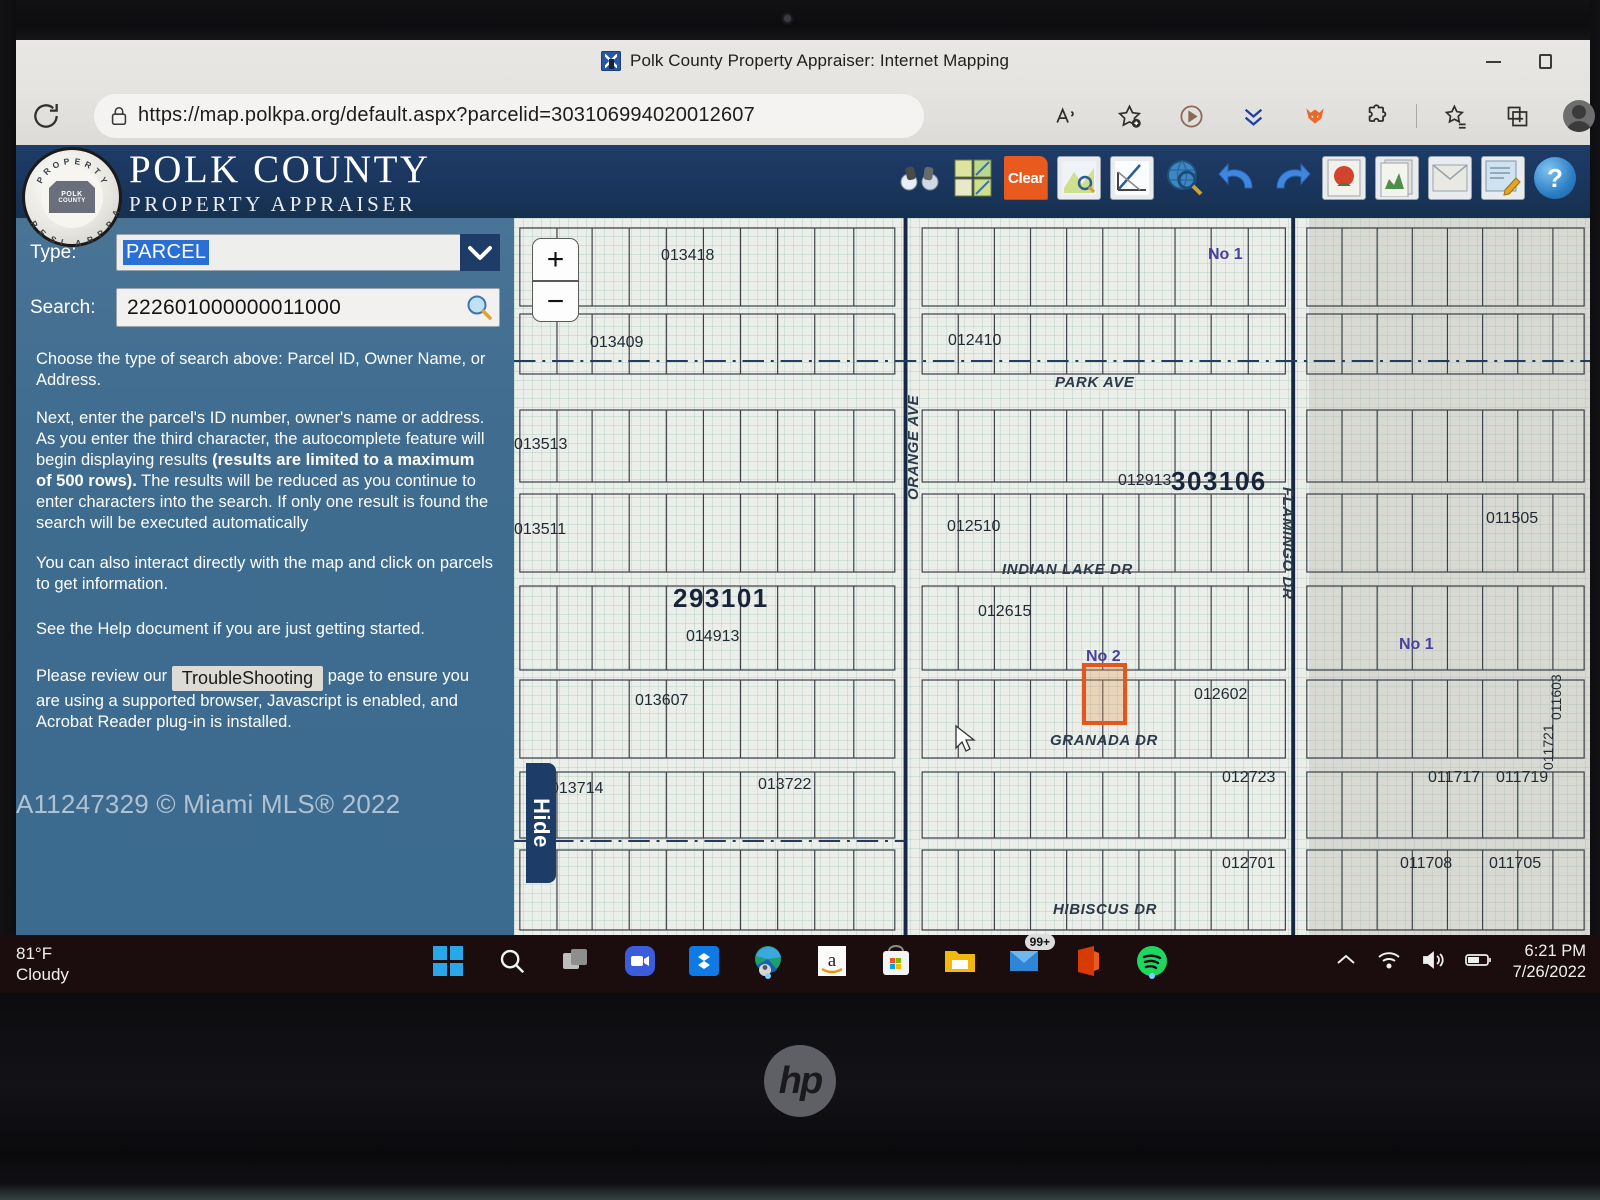 Image resolution: width=1600 pixels, height=1200 pixels. Describe the element at coordinates (960, 961) in the screenshot. I see `file-explorer-icon` at that location.